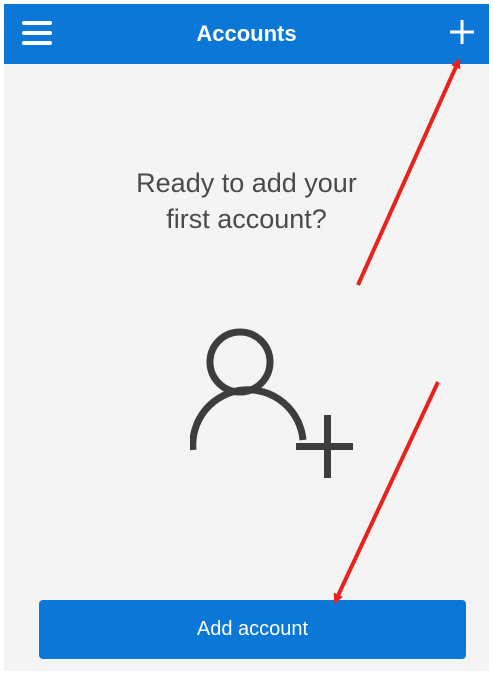  Describe the element at coordinates (252, 629) in the screenshot. I see `add-account-button: Add account` at that location.